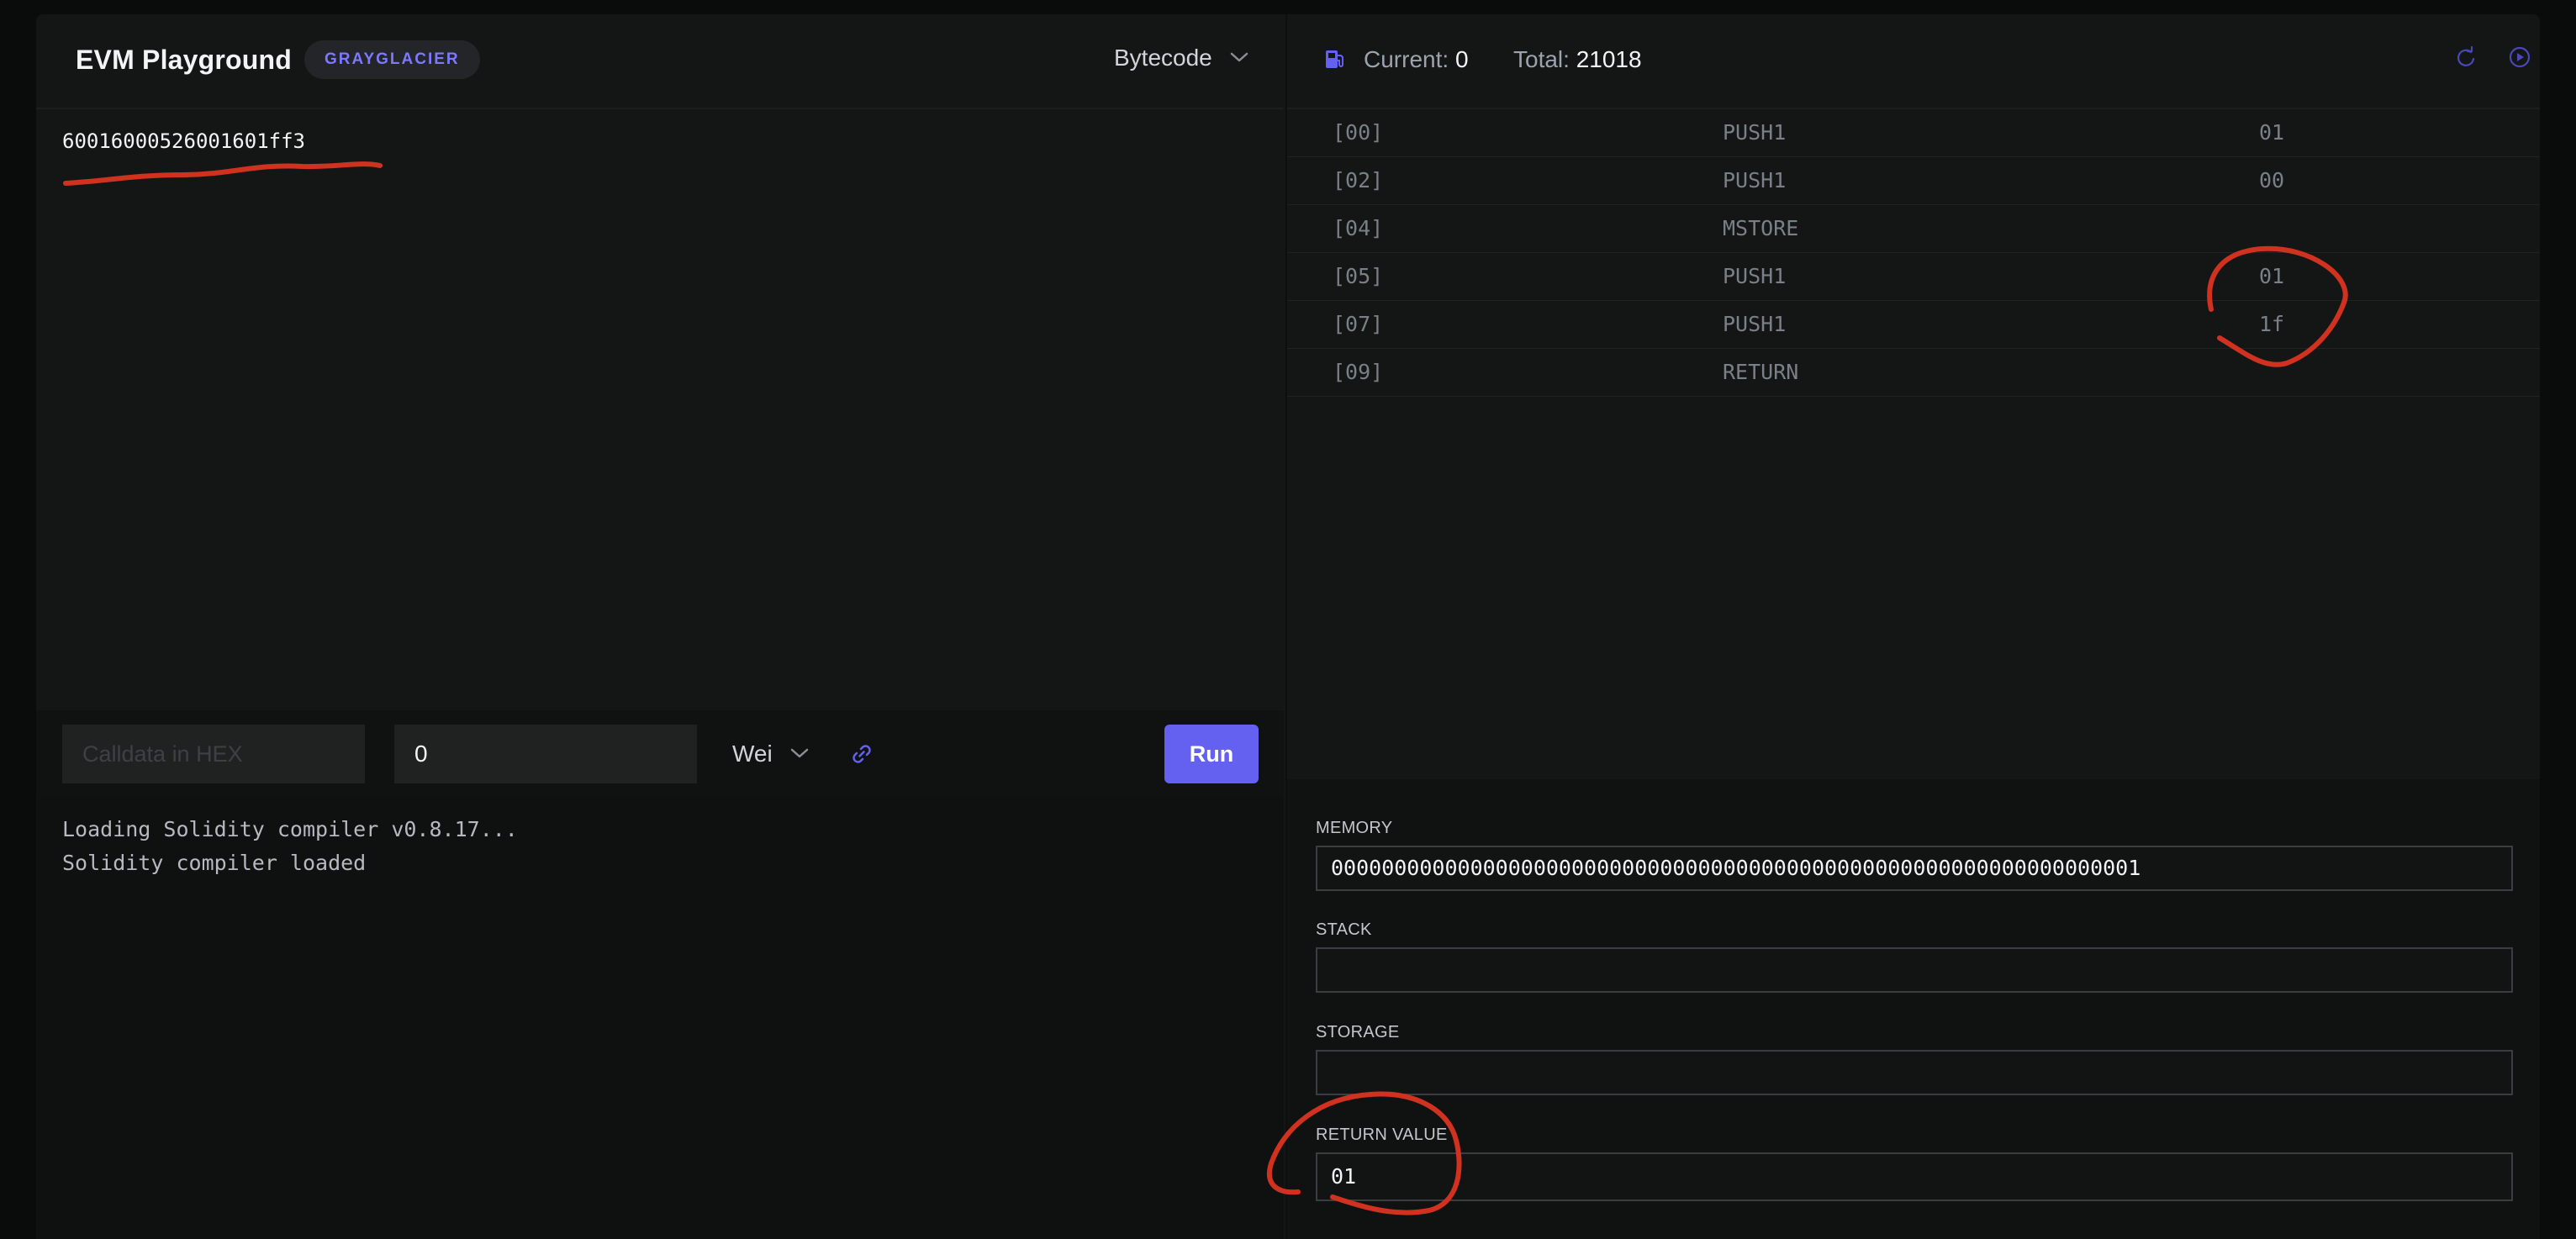 This screenshot has height=1239, width=2576. Describe the element at coordinates (392, 59) in the screenshot. I see `fork-badge: GRAYGLACIER` at that location.